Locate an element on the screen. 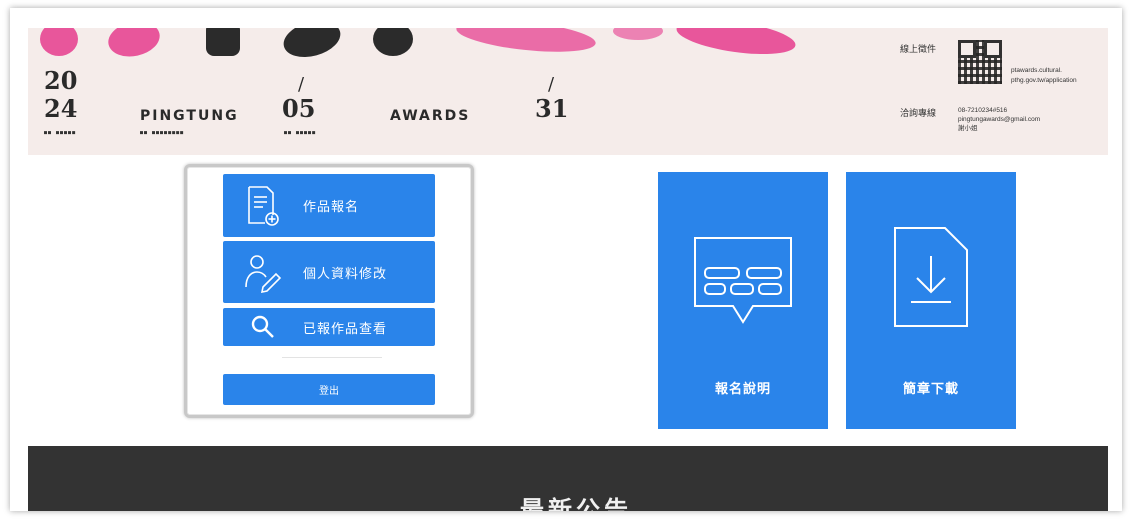  registration-guide-tile: 報名說明 is located at coordinates (743, 300).